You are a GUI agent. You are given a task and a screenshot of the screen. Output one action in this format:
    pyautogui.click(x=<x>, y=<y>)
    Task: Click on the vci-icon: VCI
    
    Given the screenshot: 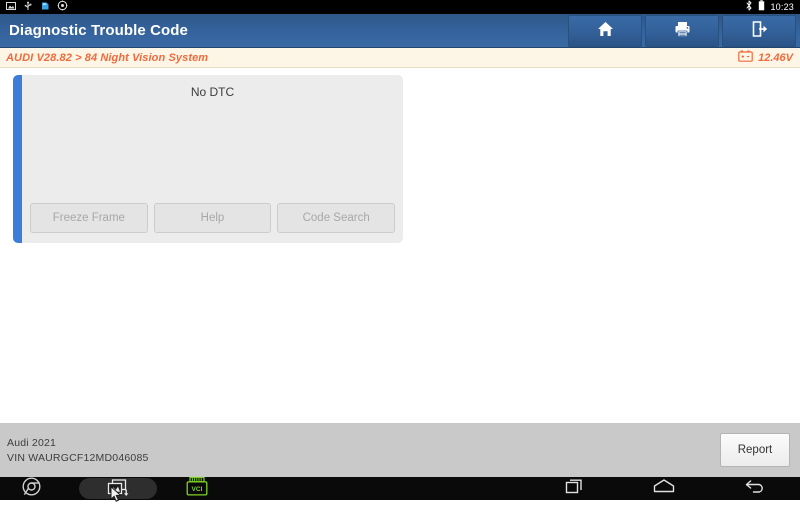 What is the action you would take?
    pyautogui.click(x=197, y=488)
    